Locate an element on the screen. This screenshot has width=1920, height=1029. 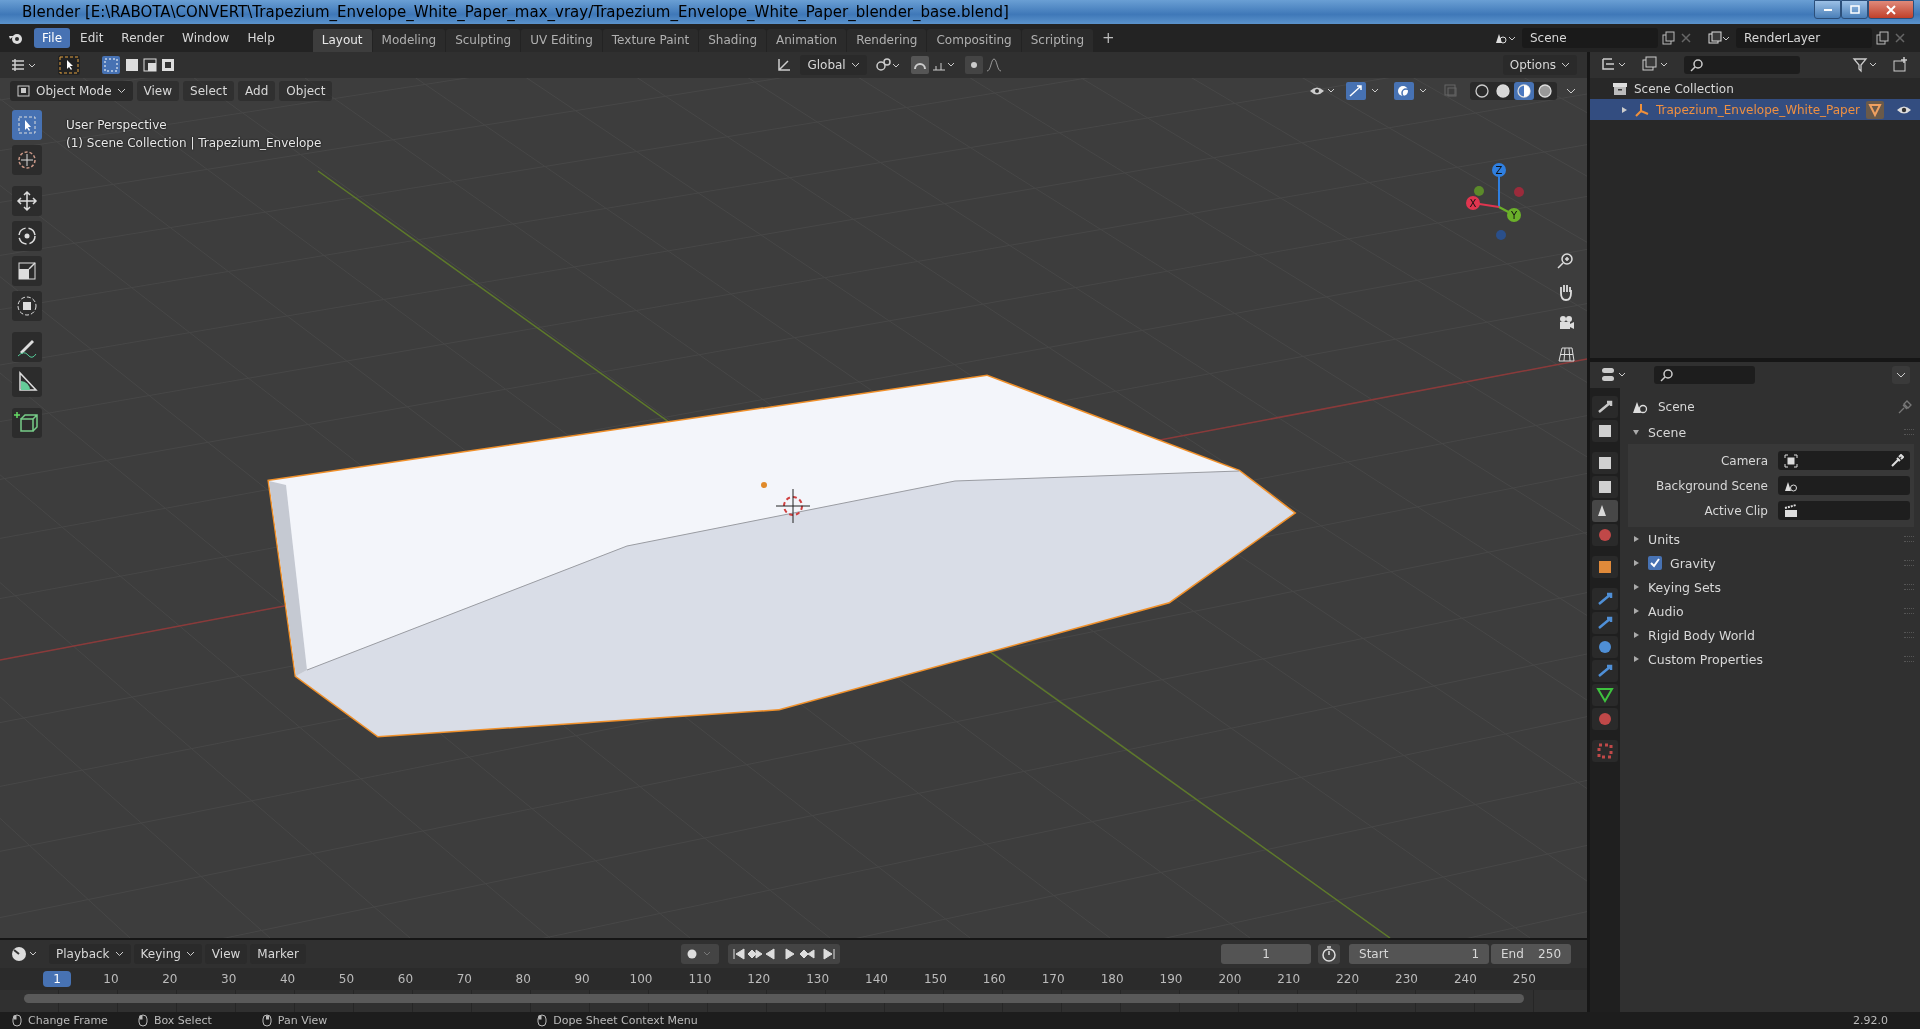
material-shading-icon is located at coordinates (1524, 91).